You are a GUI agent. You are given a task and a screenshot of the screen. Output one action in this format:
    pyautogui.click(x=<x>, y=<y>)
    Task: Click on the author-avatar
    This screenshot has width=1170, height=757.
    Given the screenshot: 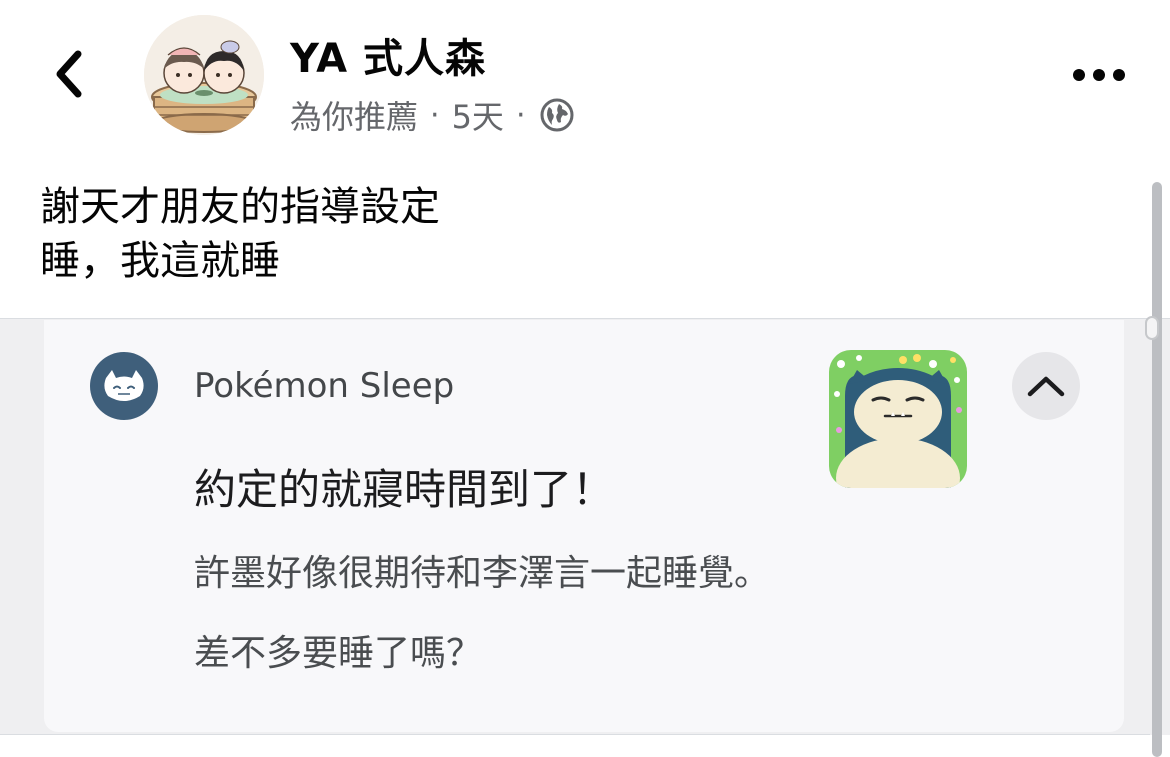 What is the action you would take?
    pyautogui.click(x=204, y=75)
    